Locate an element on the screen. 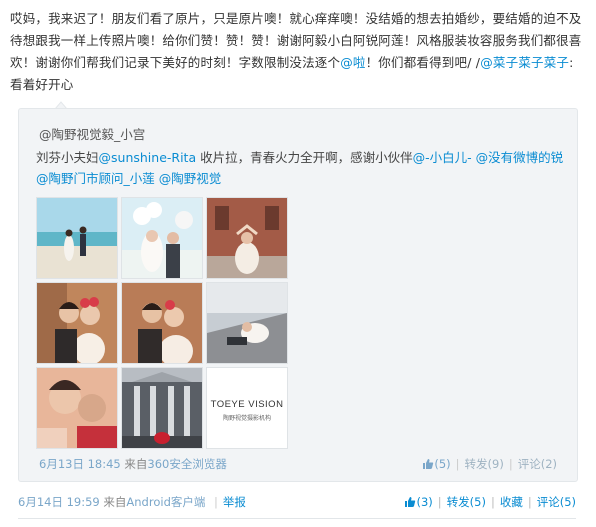  post-meta: 6月14日 19:59 来自Android客户端 | 举报 is located at coordinates (132, 502).